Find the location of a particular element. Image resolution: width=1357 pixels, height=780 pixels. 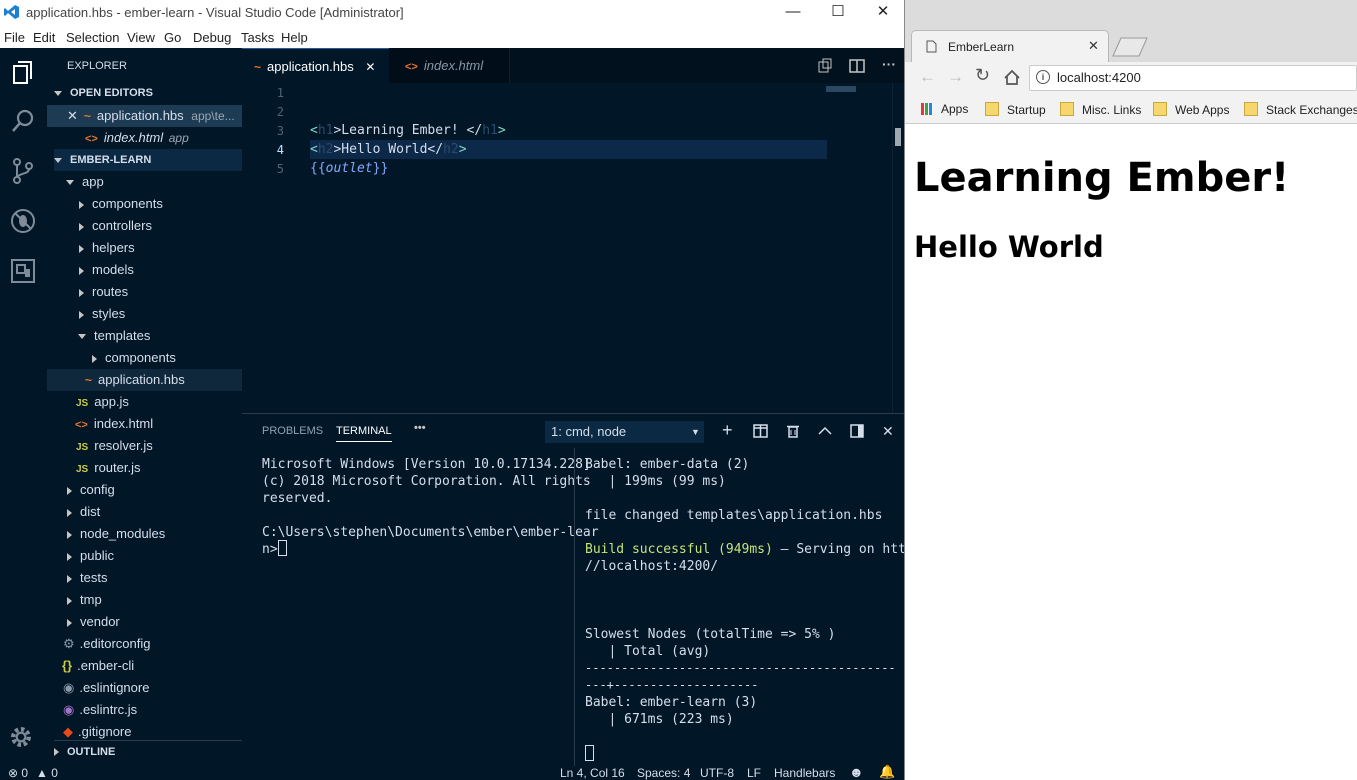

menu-go: Go is located at coordinates (172, 37).